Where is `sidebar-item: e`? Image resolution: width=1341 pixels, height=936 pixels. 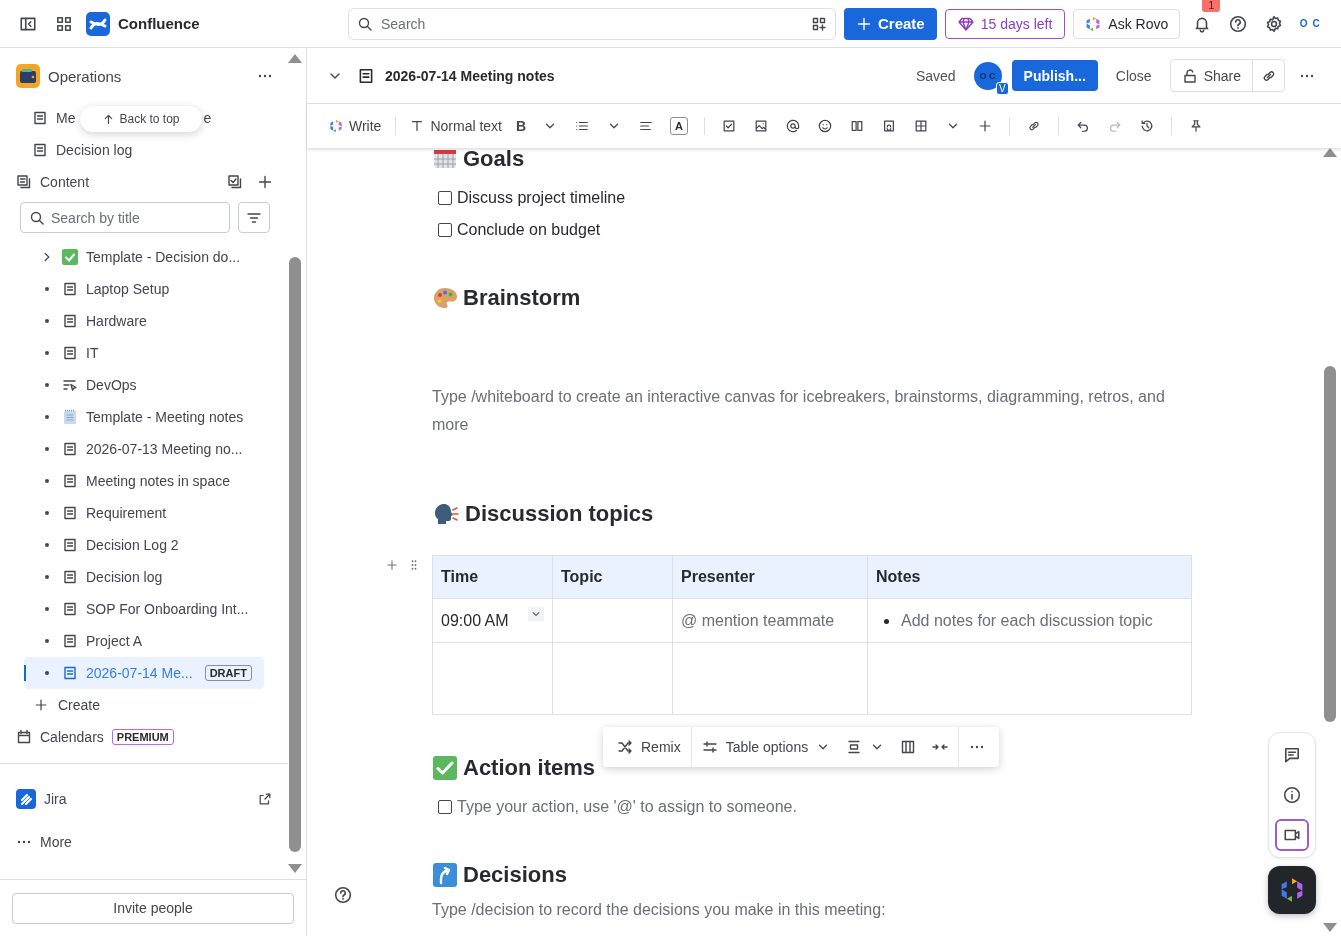
sidebar-item: e is located at coordinates (207, 118).